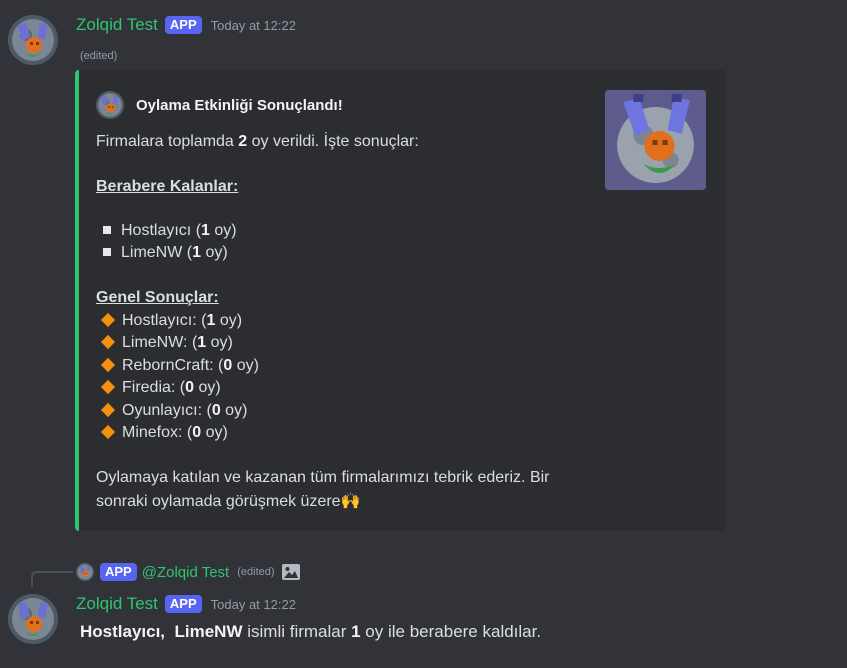  I want to click on intro-pre: Firmalara toplamda, so click(167, 141).